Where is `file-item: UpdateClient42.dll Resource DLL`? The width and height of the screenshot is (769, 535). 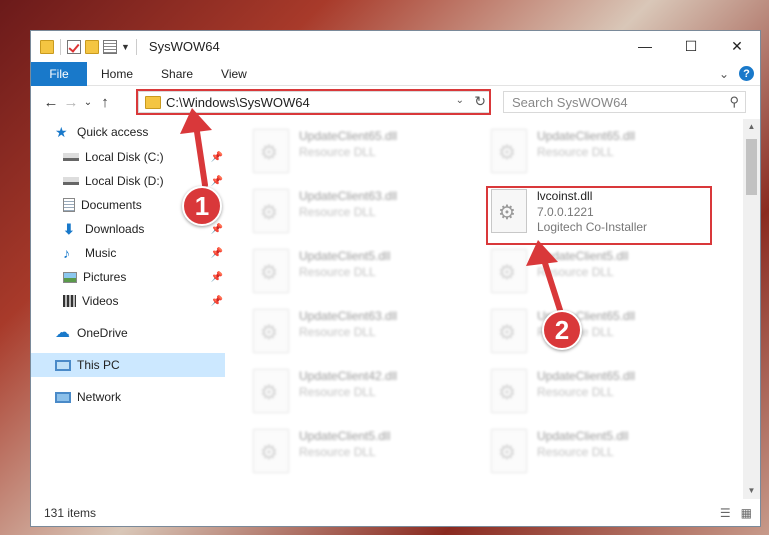 file-item: UpdateClient42.dll Resource DLL is located at coordinates (363, 397).